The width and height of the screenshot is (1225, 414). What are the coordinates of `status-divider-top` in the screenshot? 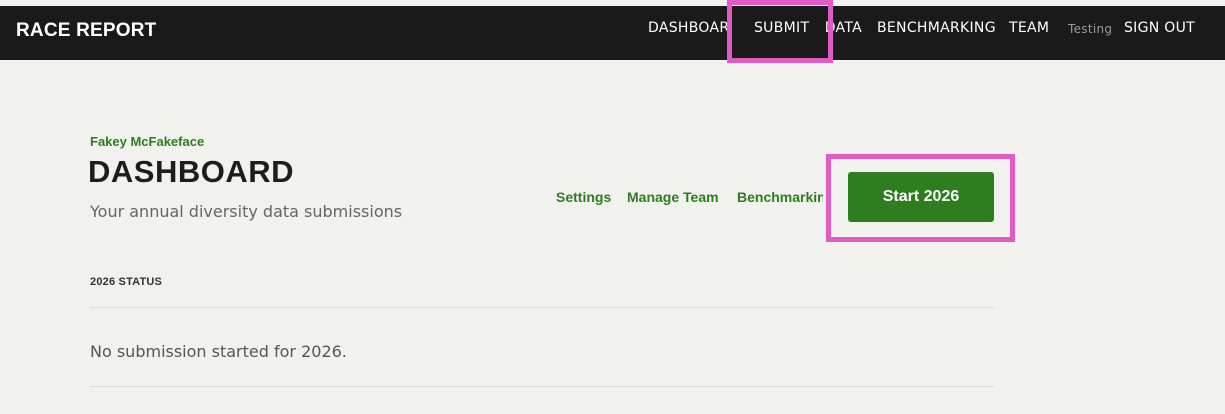 It's located at (542, 307).